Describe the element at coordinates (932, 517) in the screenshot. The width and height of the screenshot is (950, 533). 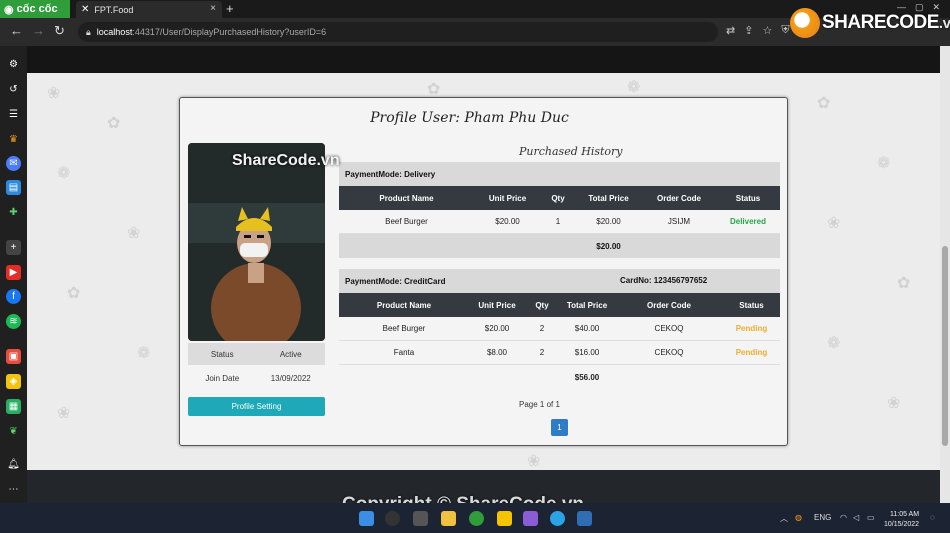
I see `notification-icon: ◌` at that location.